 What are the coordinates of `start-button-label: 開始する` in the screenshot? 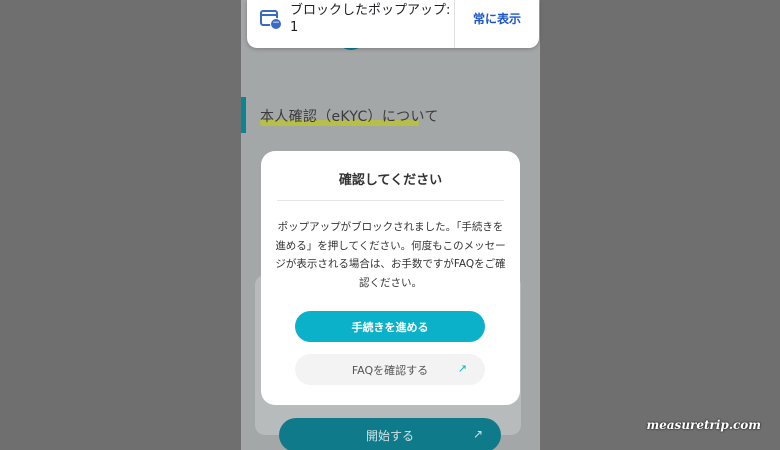 It's located at (389, 435).